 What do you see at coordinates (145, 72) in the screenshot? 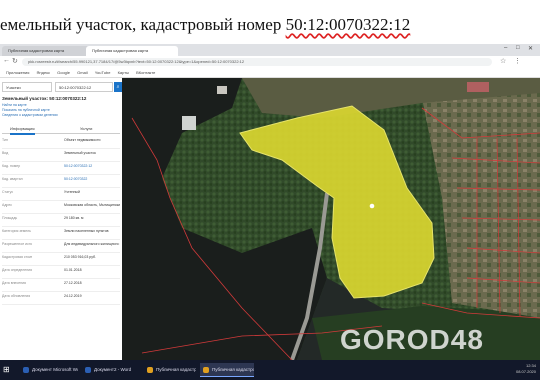
I see `bookmark-item: ВКонтакте` at bounding box center [145, 72].